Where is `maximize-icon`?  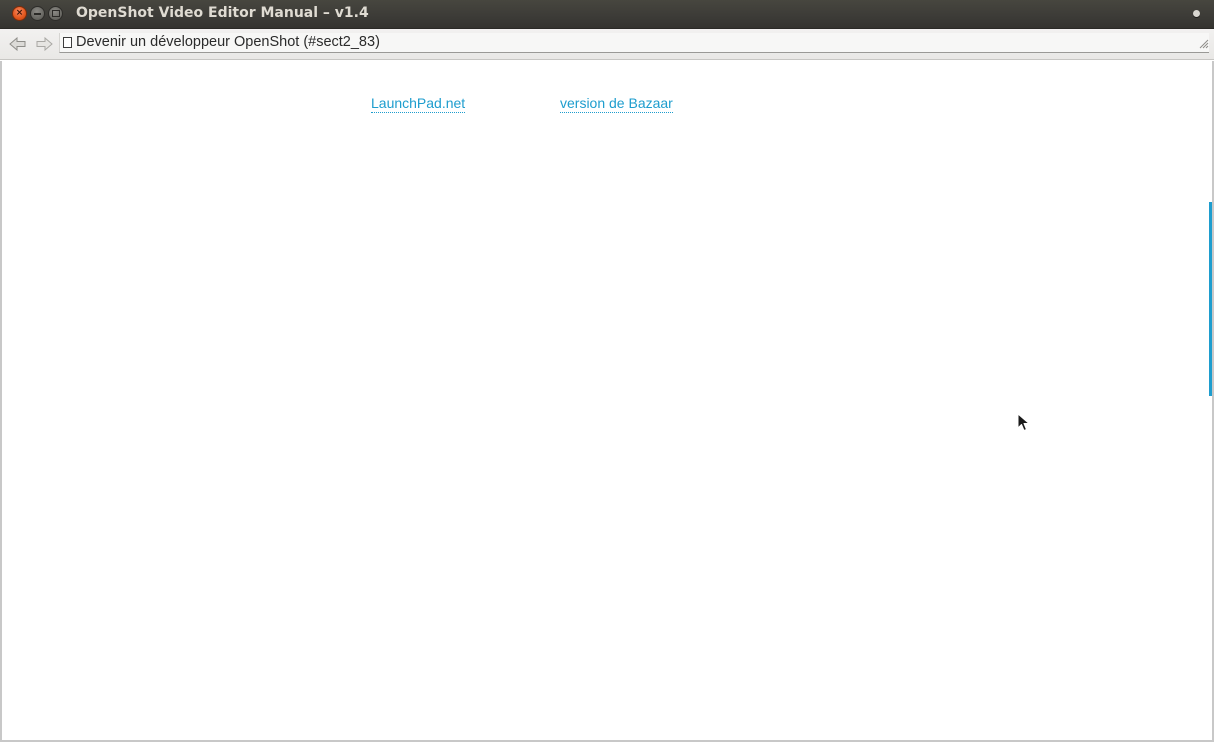
maximize-icon is located at coordinates (55, 13).